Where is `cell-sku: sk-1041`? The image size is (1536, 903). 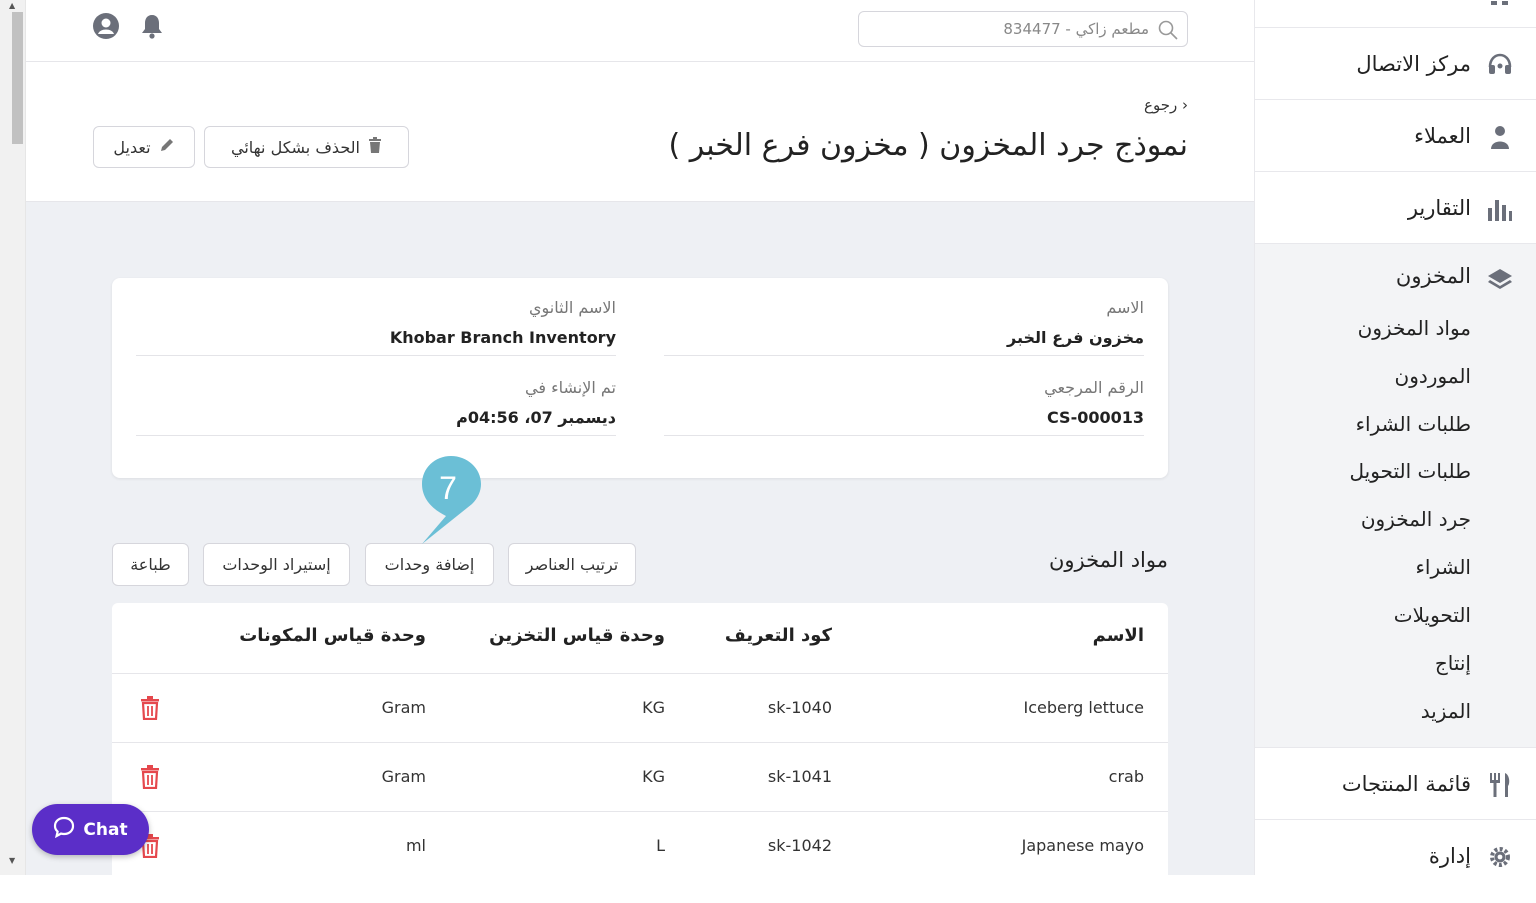 cell-sku: sk-1041 is located at coordinates (799, 776).